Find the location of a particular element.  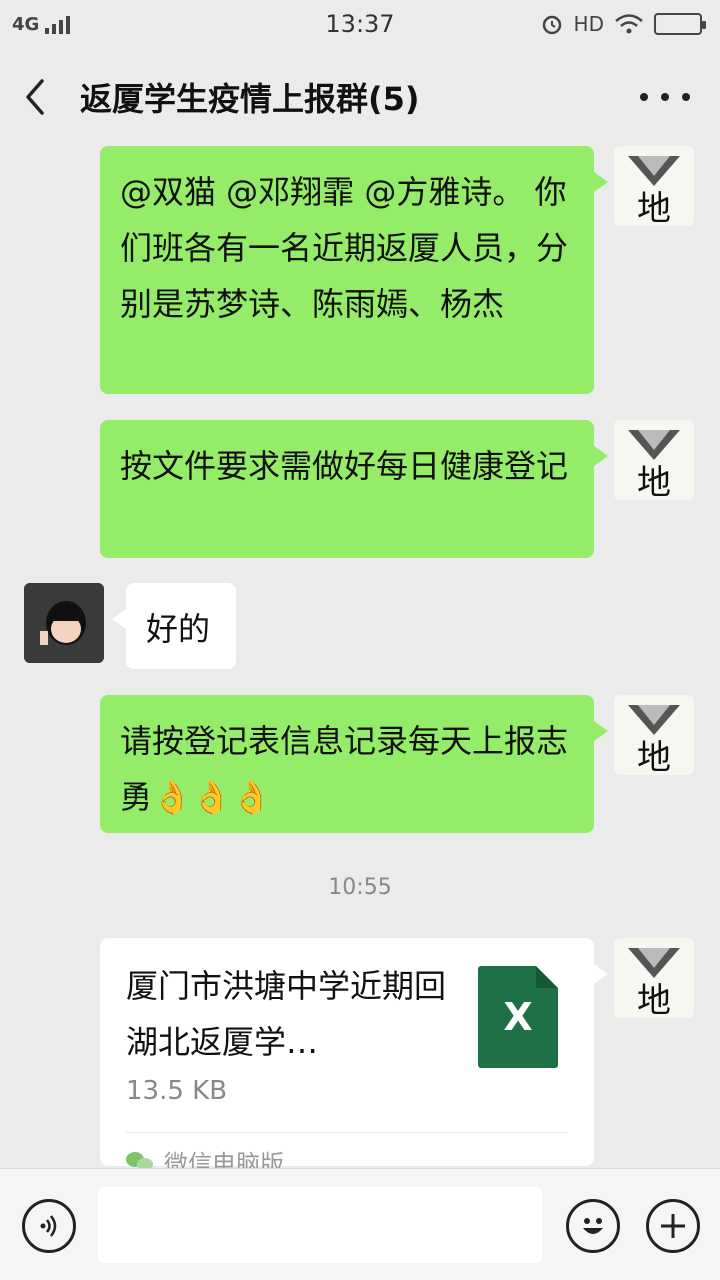

chat-timestamp: 10:55 is located at coordinates (360, 887).